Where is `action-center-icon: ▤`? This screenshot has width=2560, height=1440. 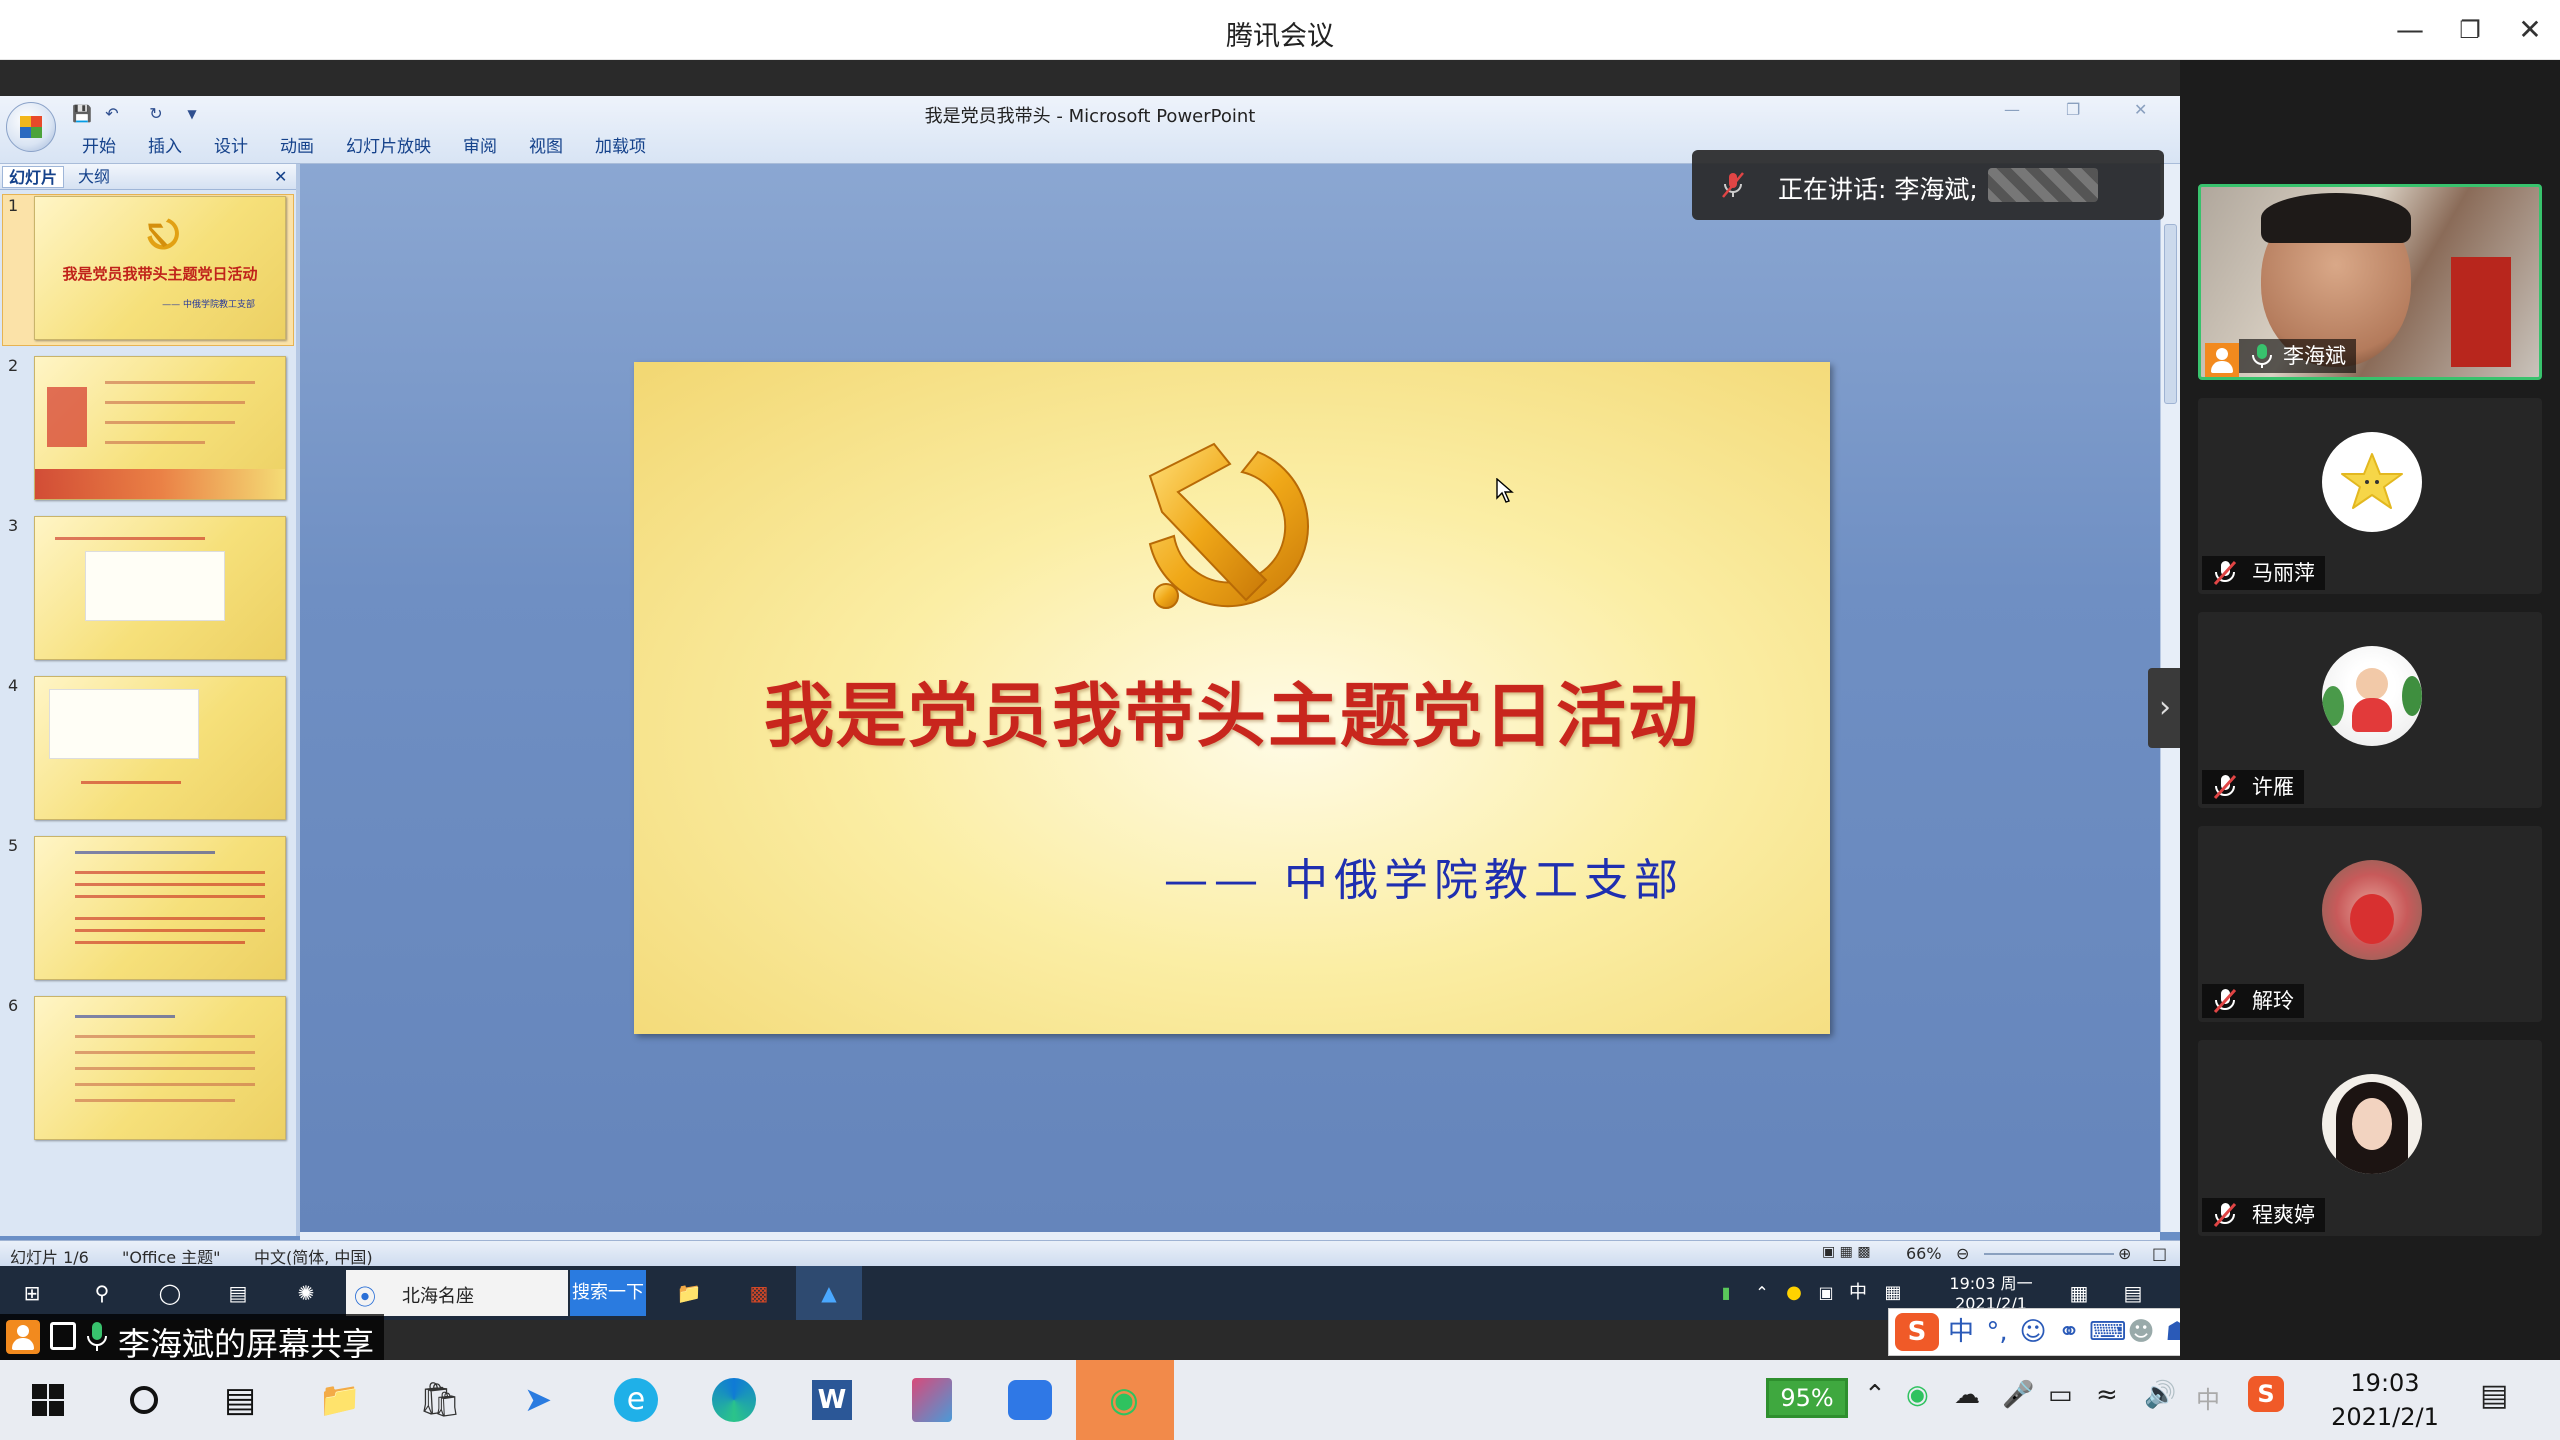
action-center-icon: ▤ is located at coordinates (2494, 1395).